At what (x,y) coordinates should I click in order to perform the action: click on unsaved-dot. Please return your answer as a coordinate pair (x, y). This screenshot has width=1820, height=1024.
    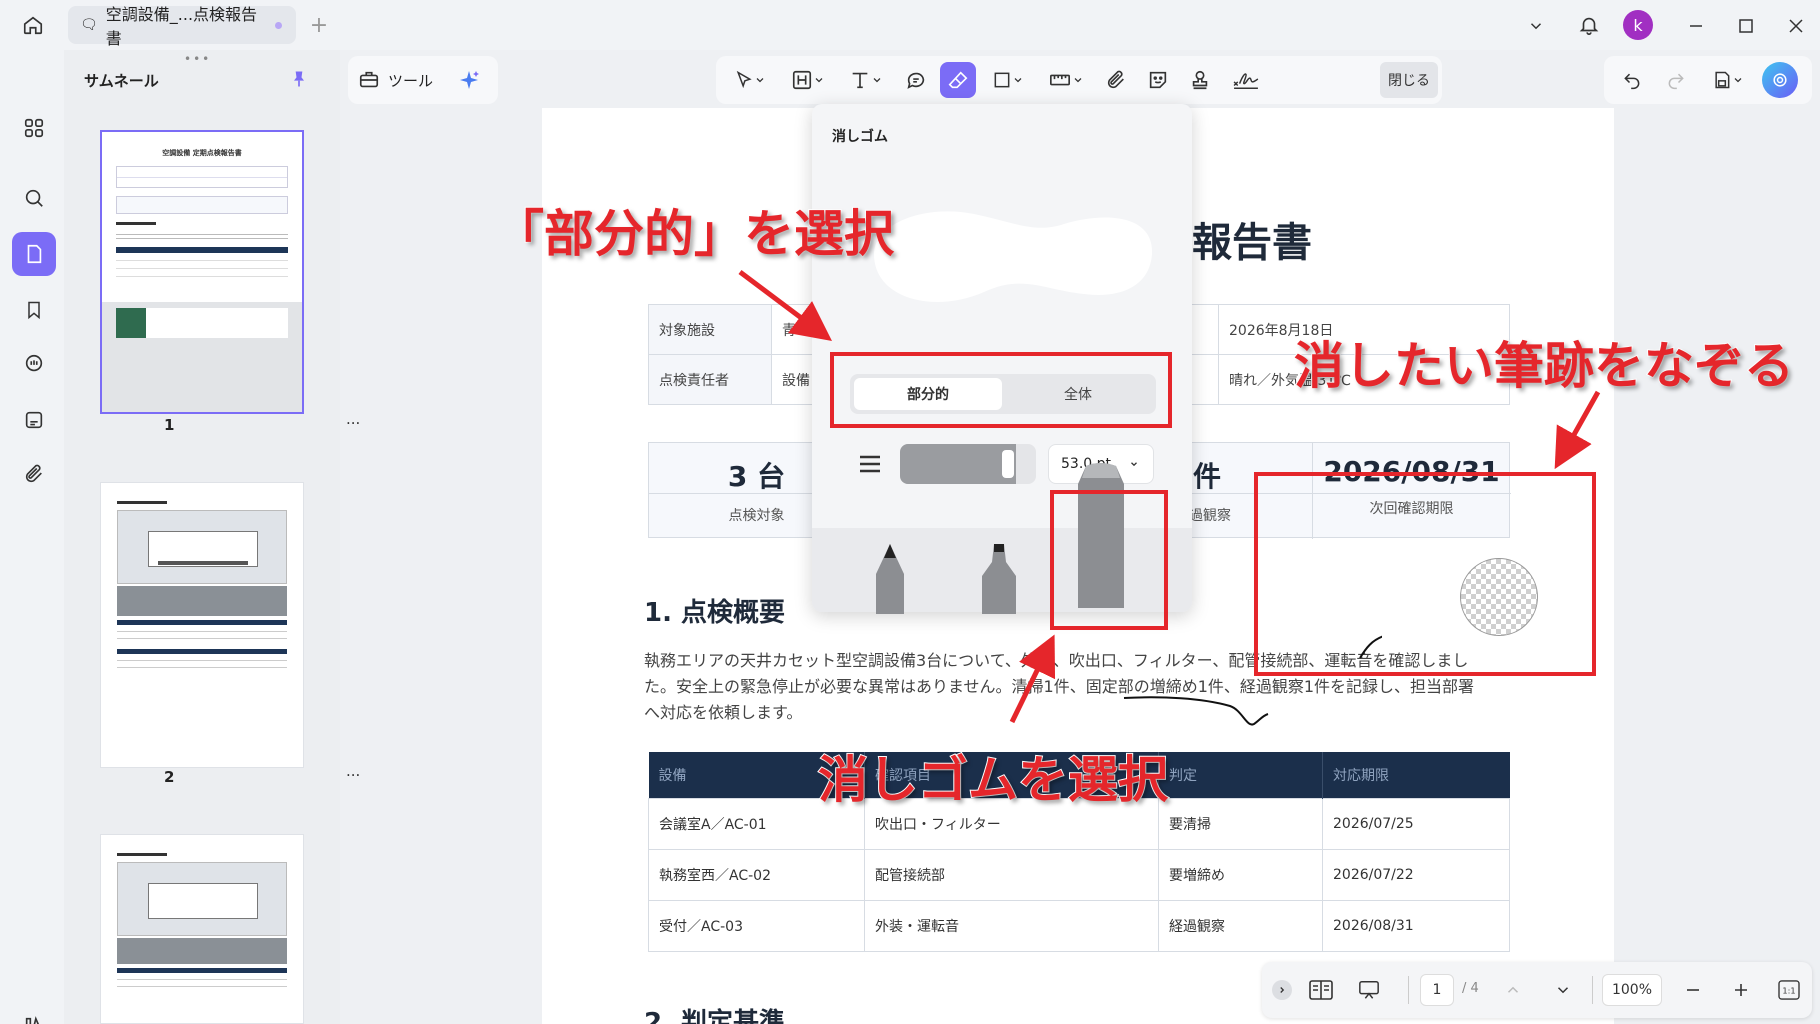
    Looking at the image, I should click on (278, 25).